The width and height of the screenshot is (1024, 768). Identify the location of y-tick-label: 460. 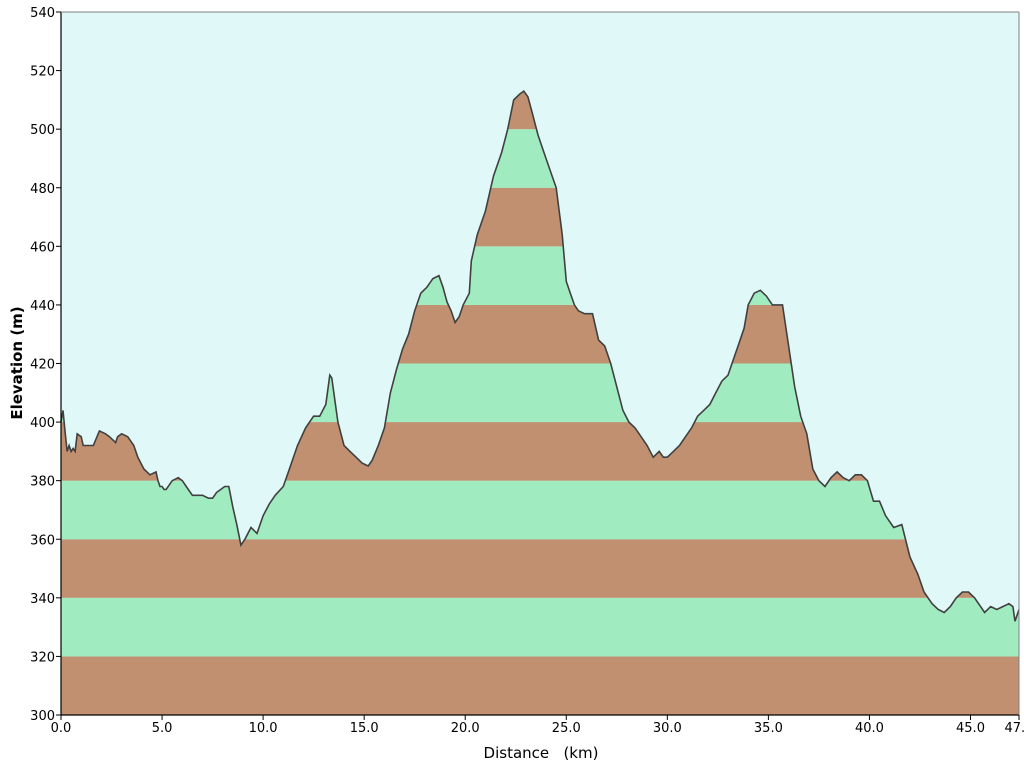
(42, 247).